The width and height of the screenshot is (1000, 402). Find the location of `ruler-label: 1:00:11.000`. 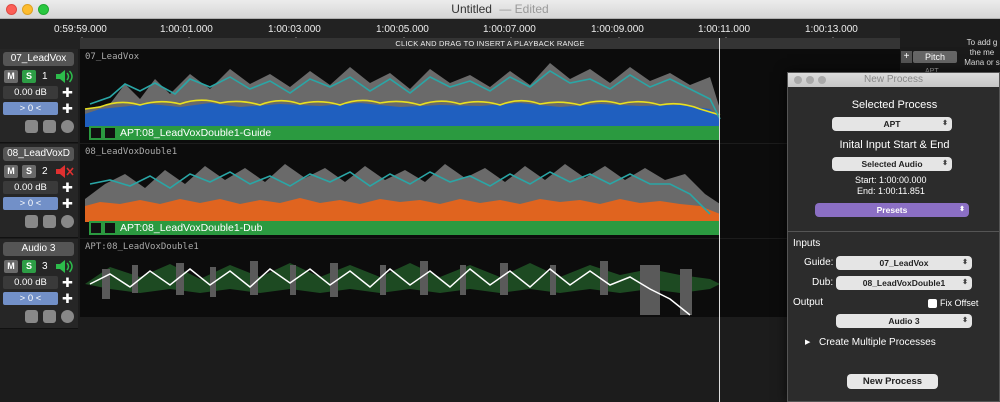

ruler-label: 1:00:11.000 is located at coordinates (724, 29).